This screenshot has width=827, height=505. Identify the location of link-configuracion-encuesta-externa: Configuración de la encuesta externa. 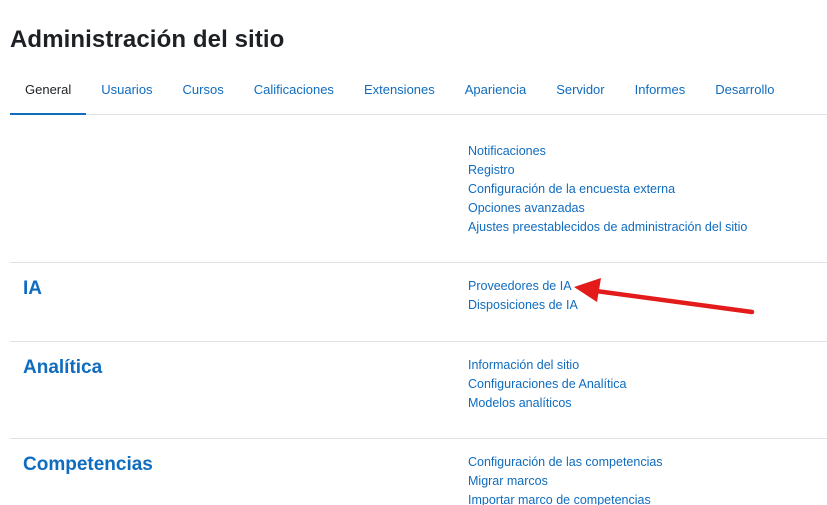
(607, 189).